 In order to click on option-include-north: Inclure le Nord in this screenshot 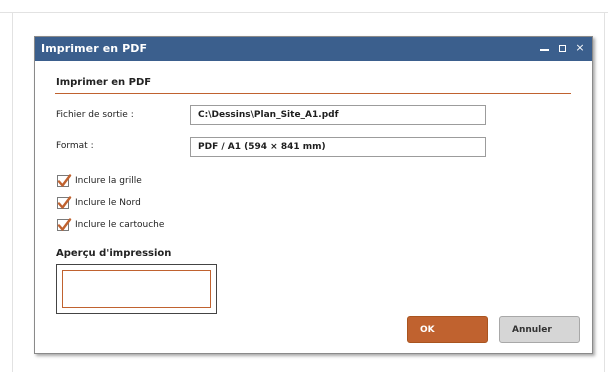, I will do `click(99, 203)`.